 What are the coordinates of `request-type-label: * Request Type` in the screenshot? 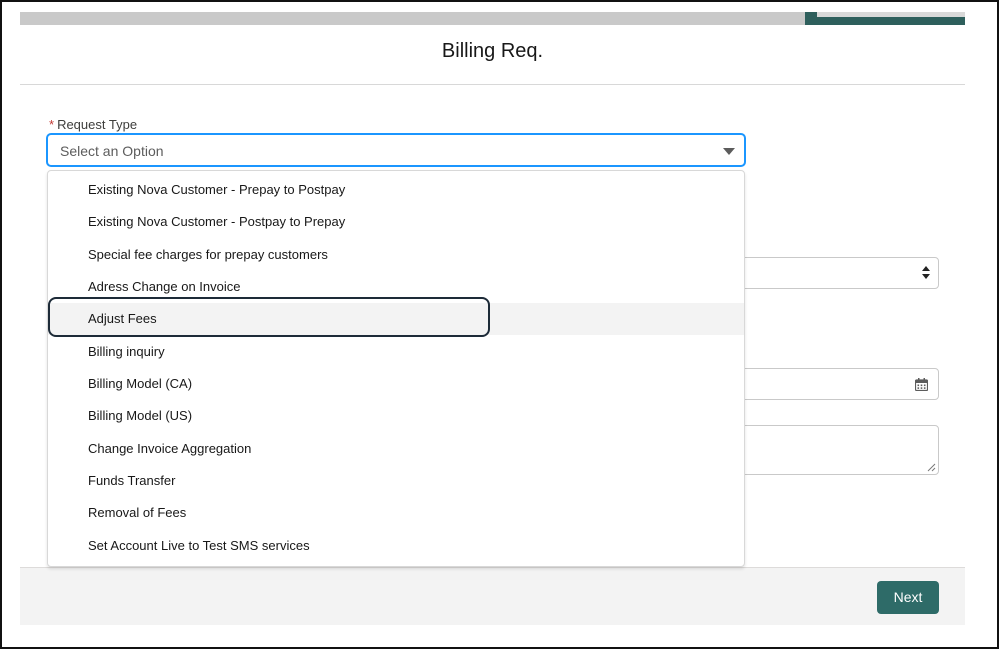 It's located at (93, 124).